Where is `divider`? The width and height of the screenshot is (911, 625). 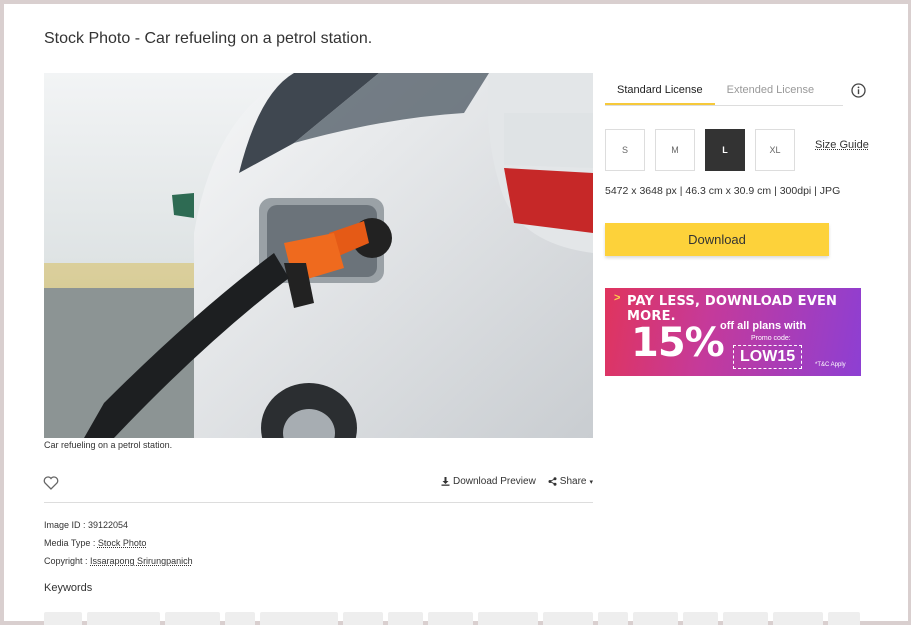
divider is located at coordinates (318, 502).